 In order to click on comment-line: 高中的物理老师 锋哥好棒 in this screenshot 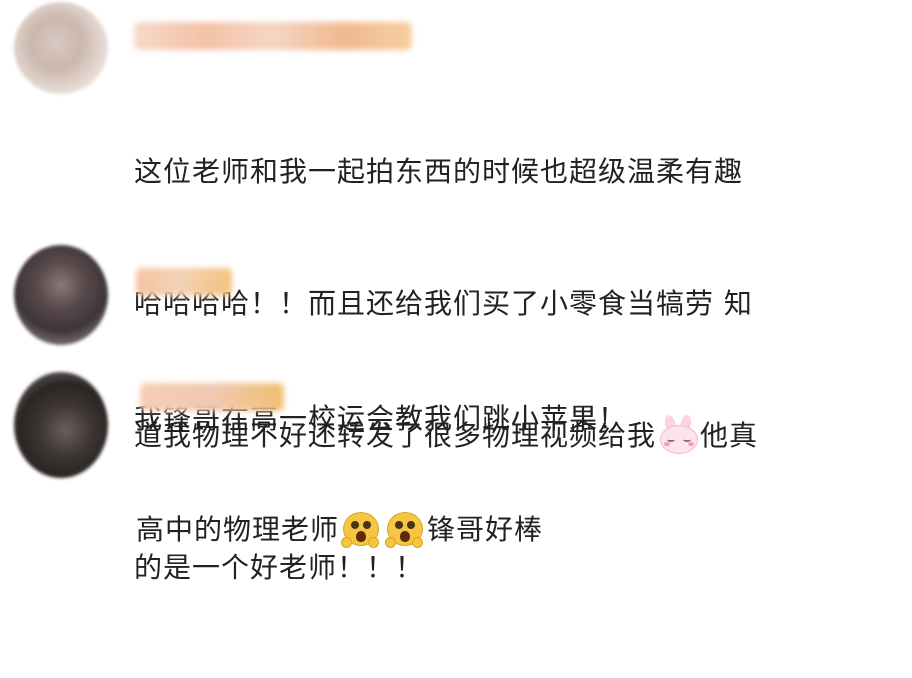, I will do `click(516, 530)`.